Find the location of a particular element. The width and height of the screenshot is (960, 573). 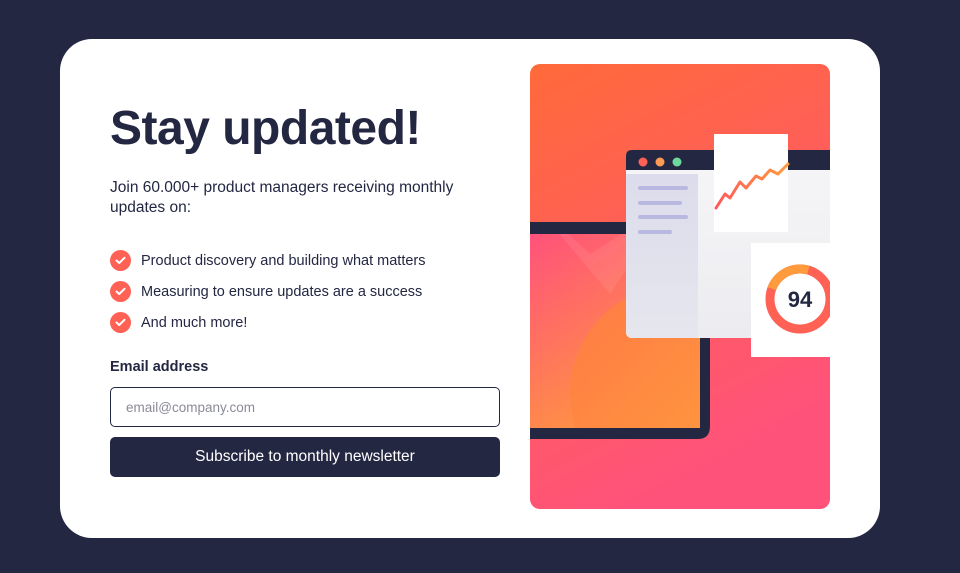

page-title: Stay updated! is located at coordinates (265, 128).